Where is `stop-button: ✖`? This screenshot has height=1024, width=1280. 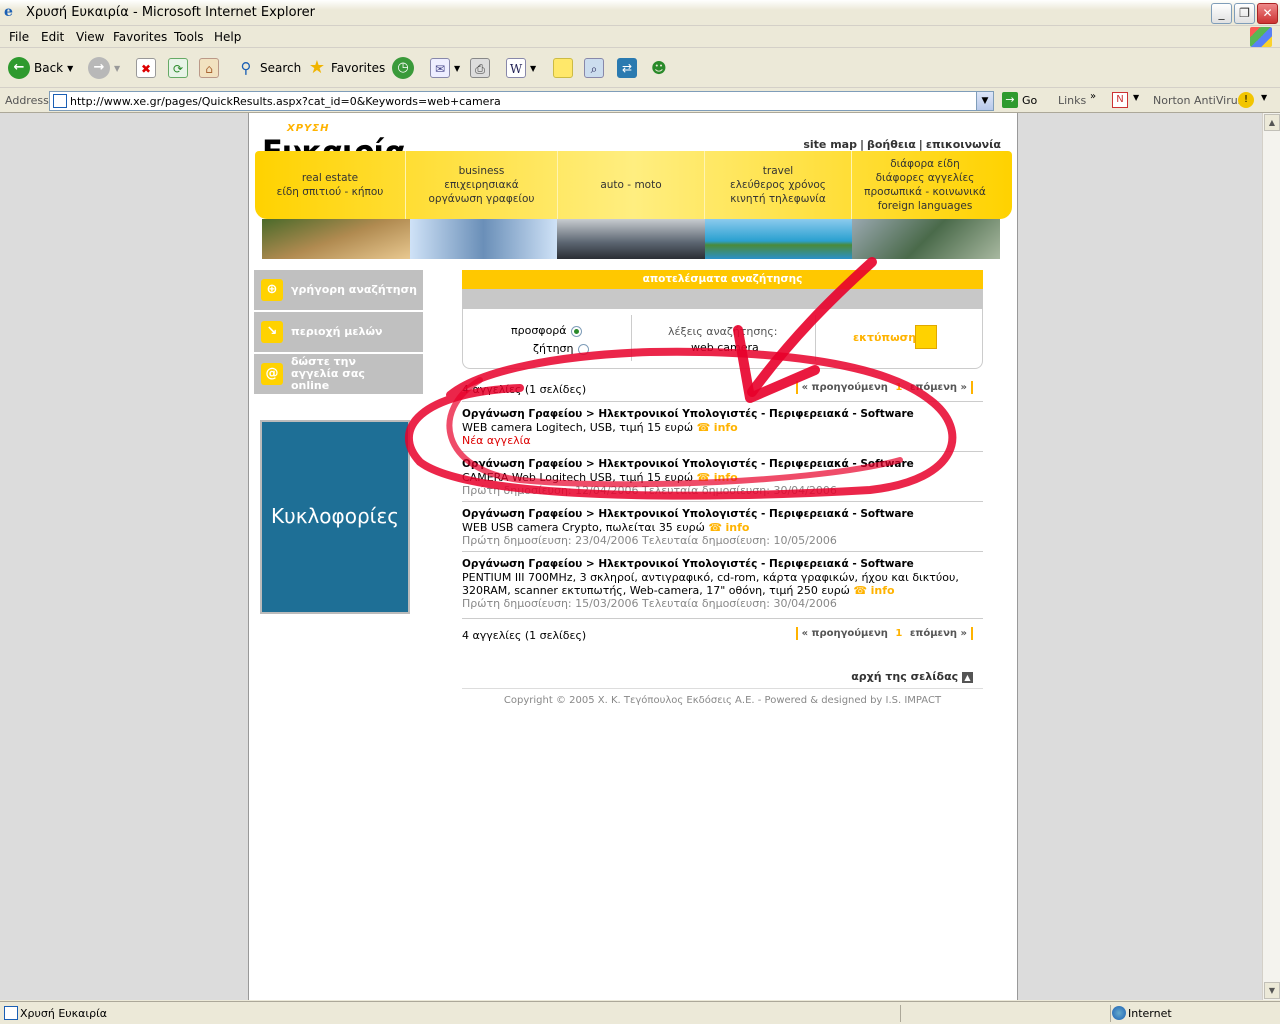 stop-button: ✖ is located at coordinates (146, 68).